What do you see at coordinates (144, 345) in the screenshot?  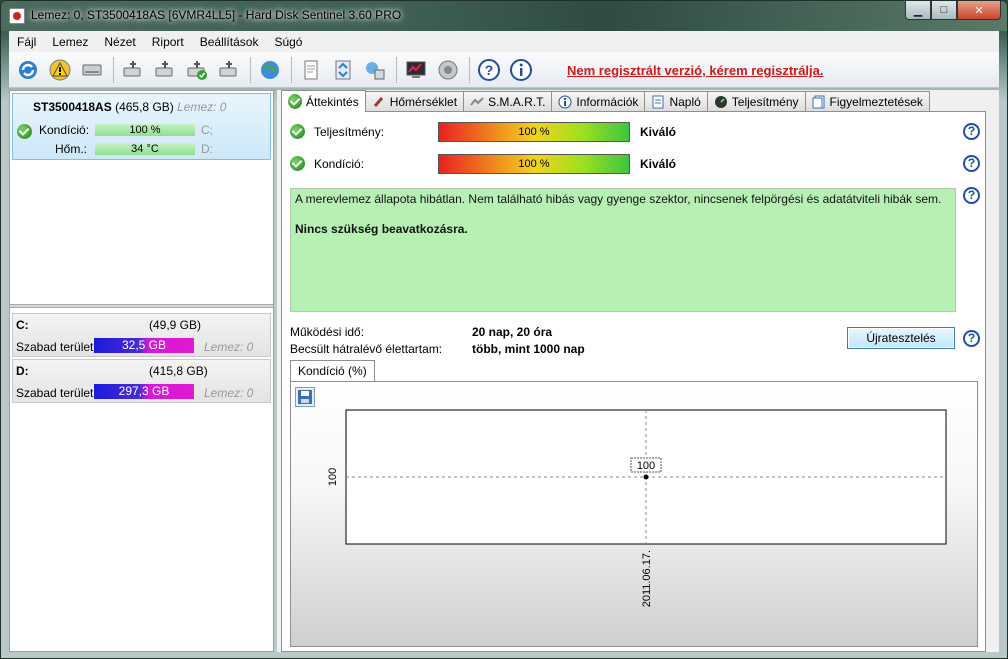 I see `free-space-value: 32,5 GB` at bounding box center [144, 345].